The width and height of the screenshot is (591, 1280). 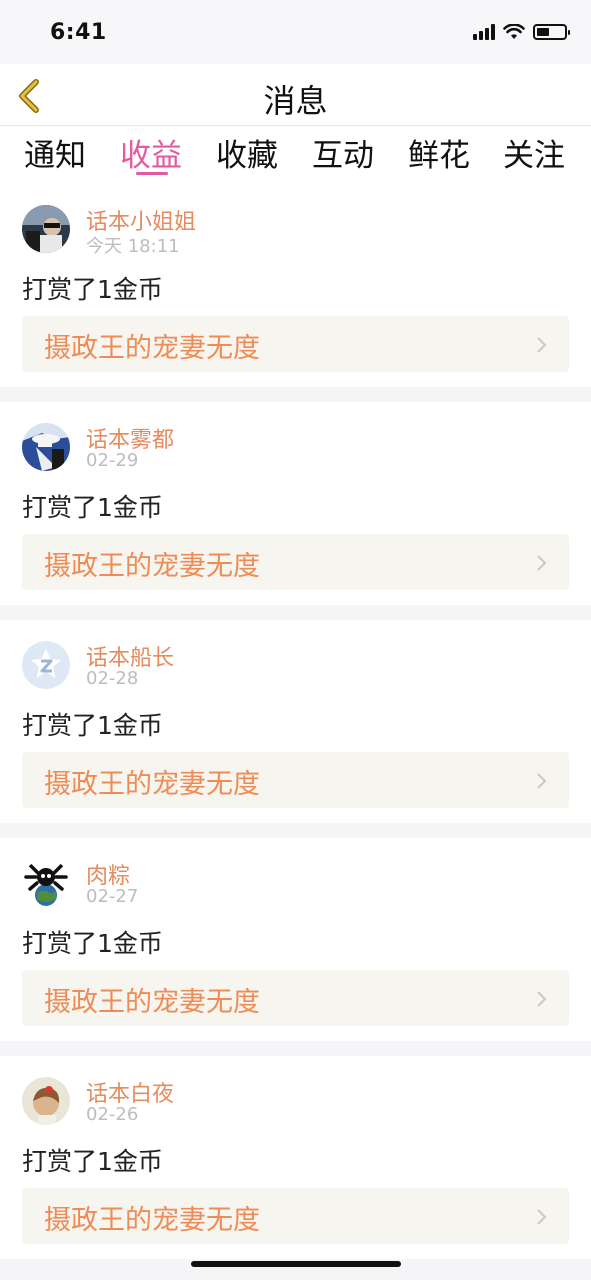 What do you see at coordinates (343, 152) in the screenshot?
I see `tab-interactions: 互动` at bounding box center [343, 152].